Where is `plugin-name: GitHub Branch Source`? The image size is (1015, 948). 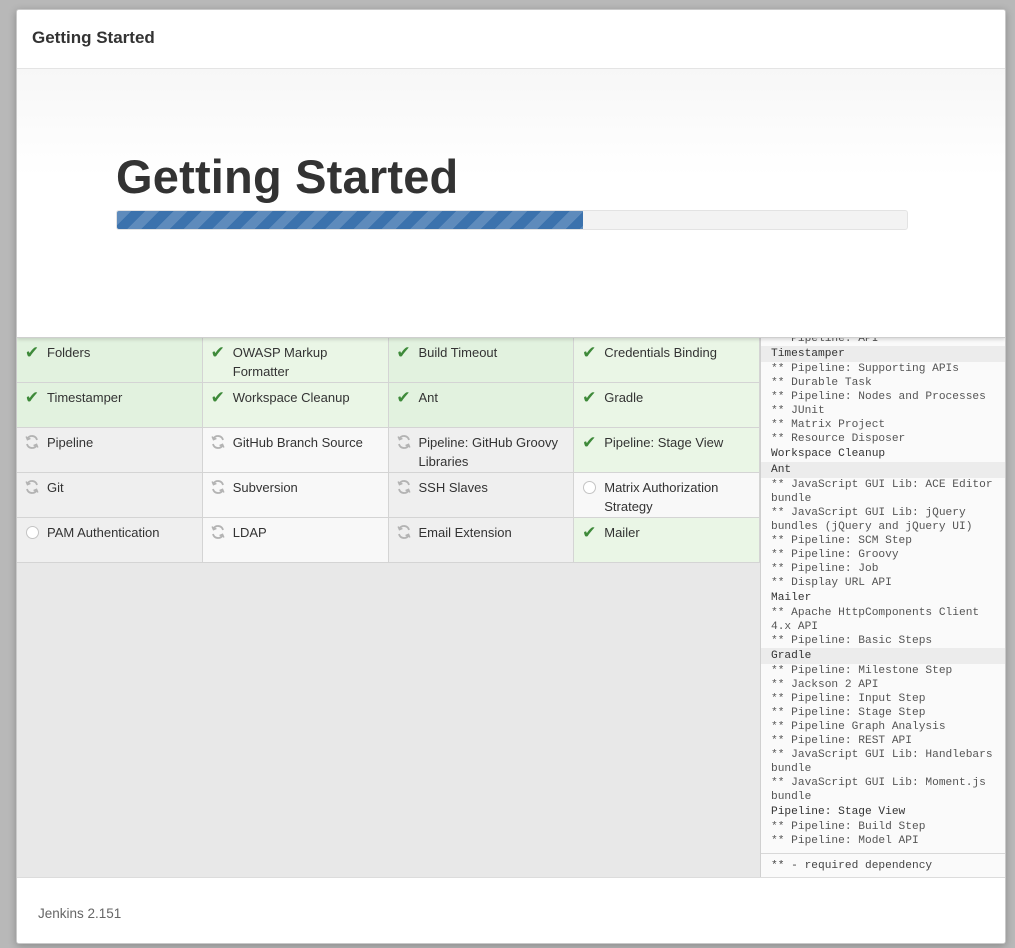
plugin-name: GitHub Branch Source is located at coordinates (297, 442).